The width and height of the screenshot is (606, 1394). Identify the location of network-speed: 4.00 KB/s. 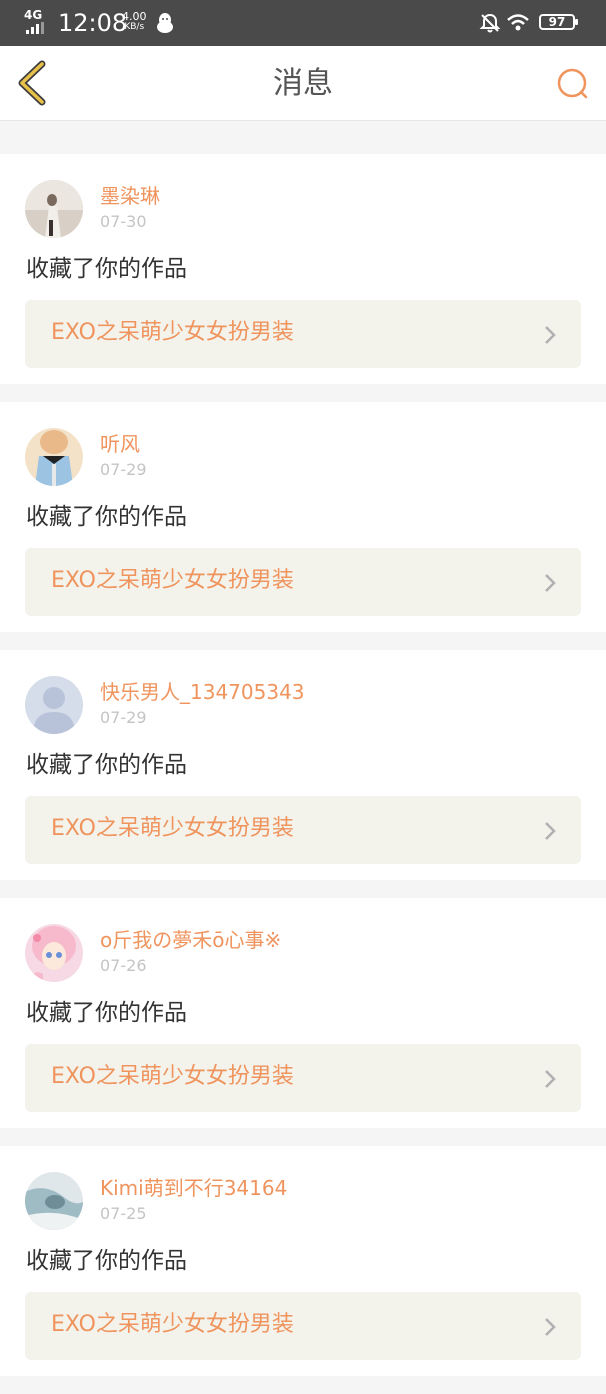
(134, 22).